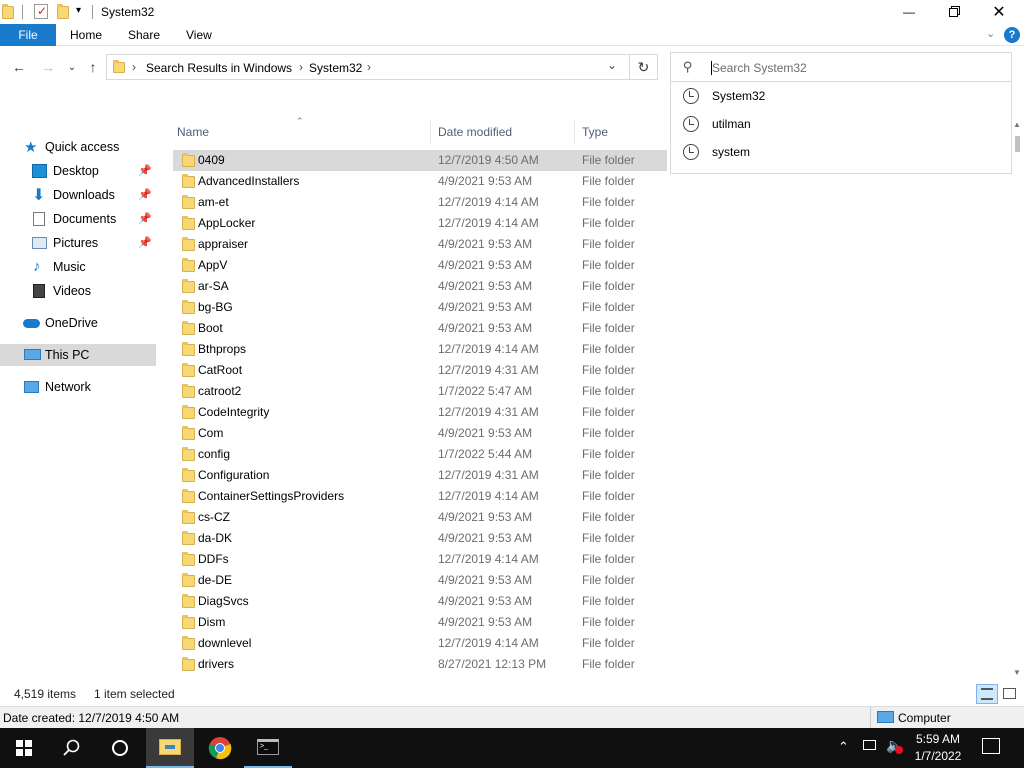 The width and height of the screenshot is (1024, 768). What do you see at coordinates (32, 354) in the screenshot?
I see `computer-icon` at bounding box center [32, 354].